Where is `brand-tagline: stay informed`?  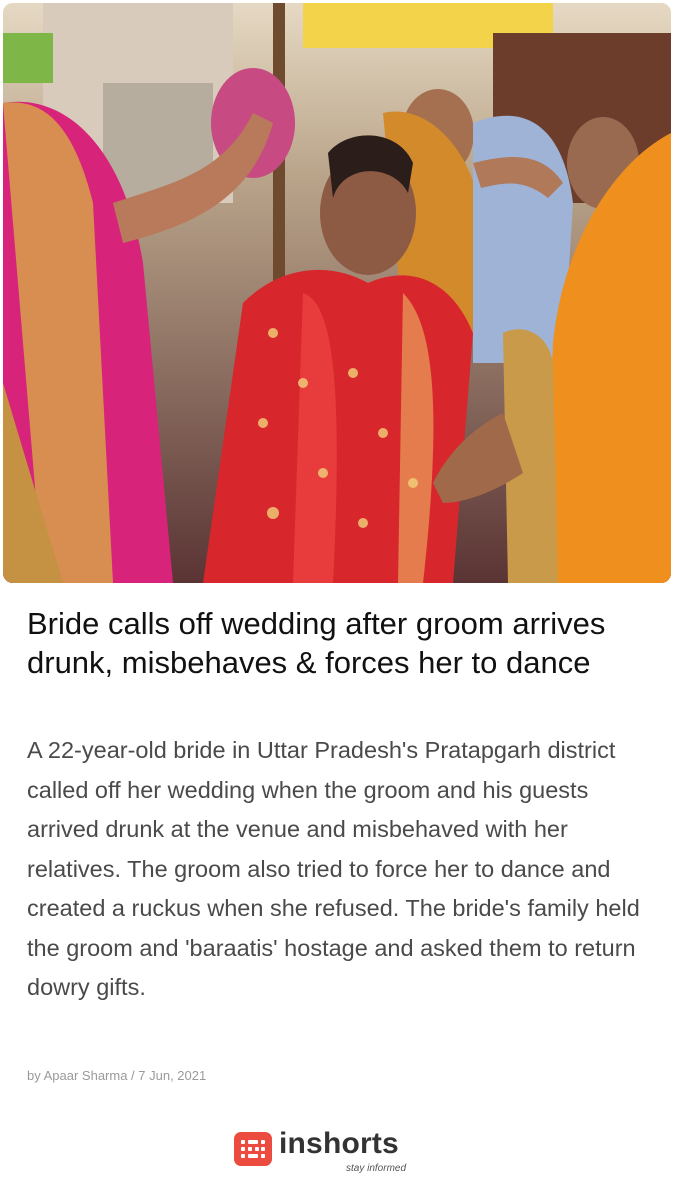 brand-tagline: stay informed is located at coordinates (376, 1168).